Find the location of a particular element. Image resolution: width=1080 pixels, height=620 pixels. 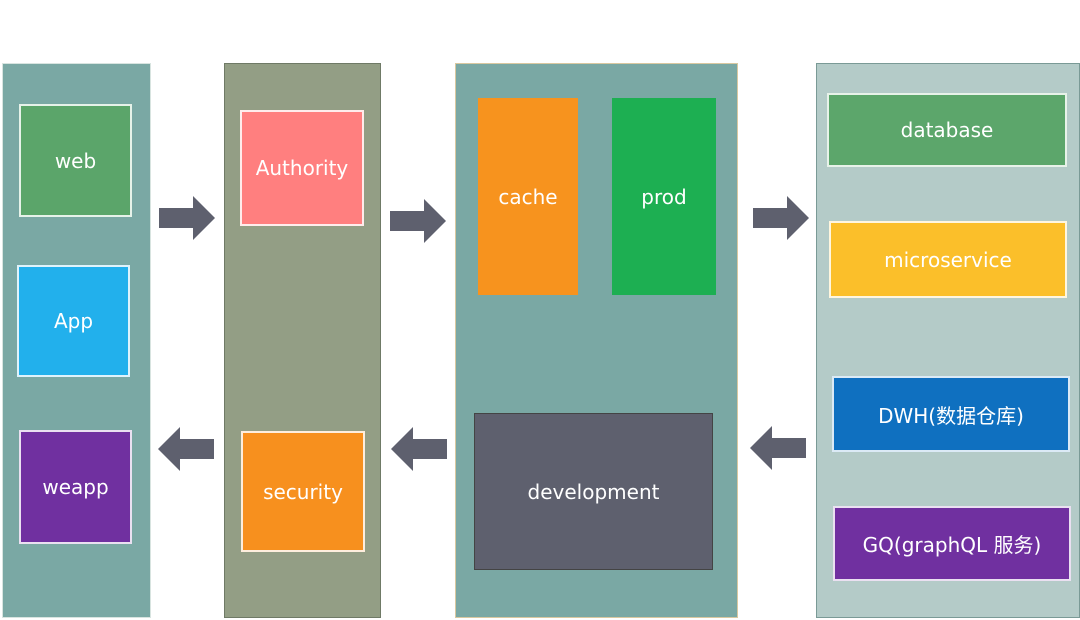

security-box: security is located at coordinates (303, 491).